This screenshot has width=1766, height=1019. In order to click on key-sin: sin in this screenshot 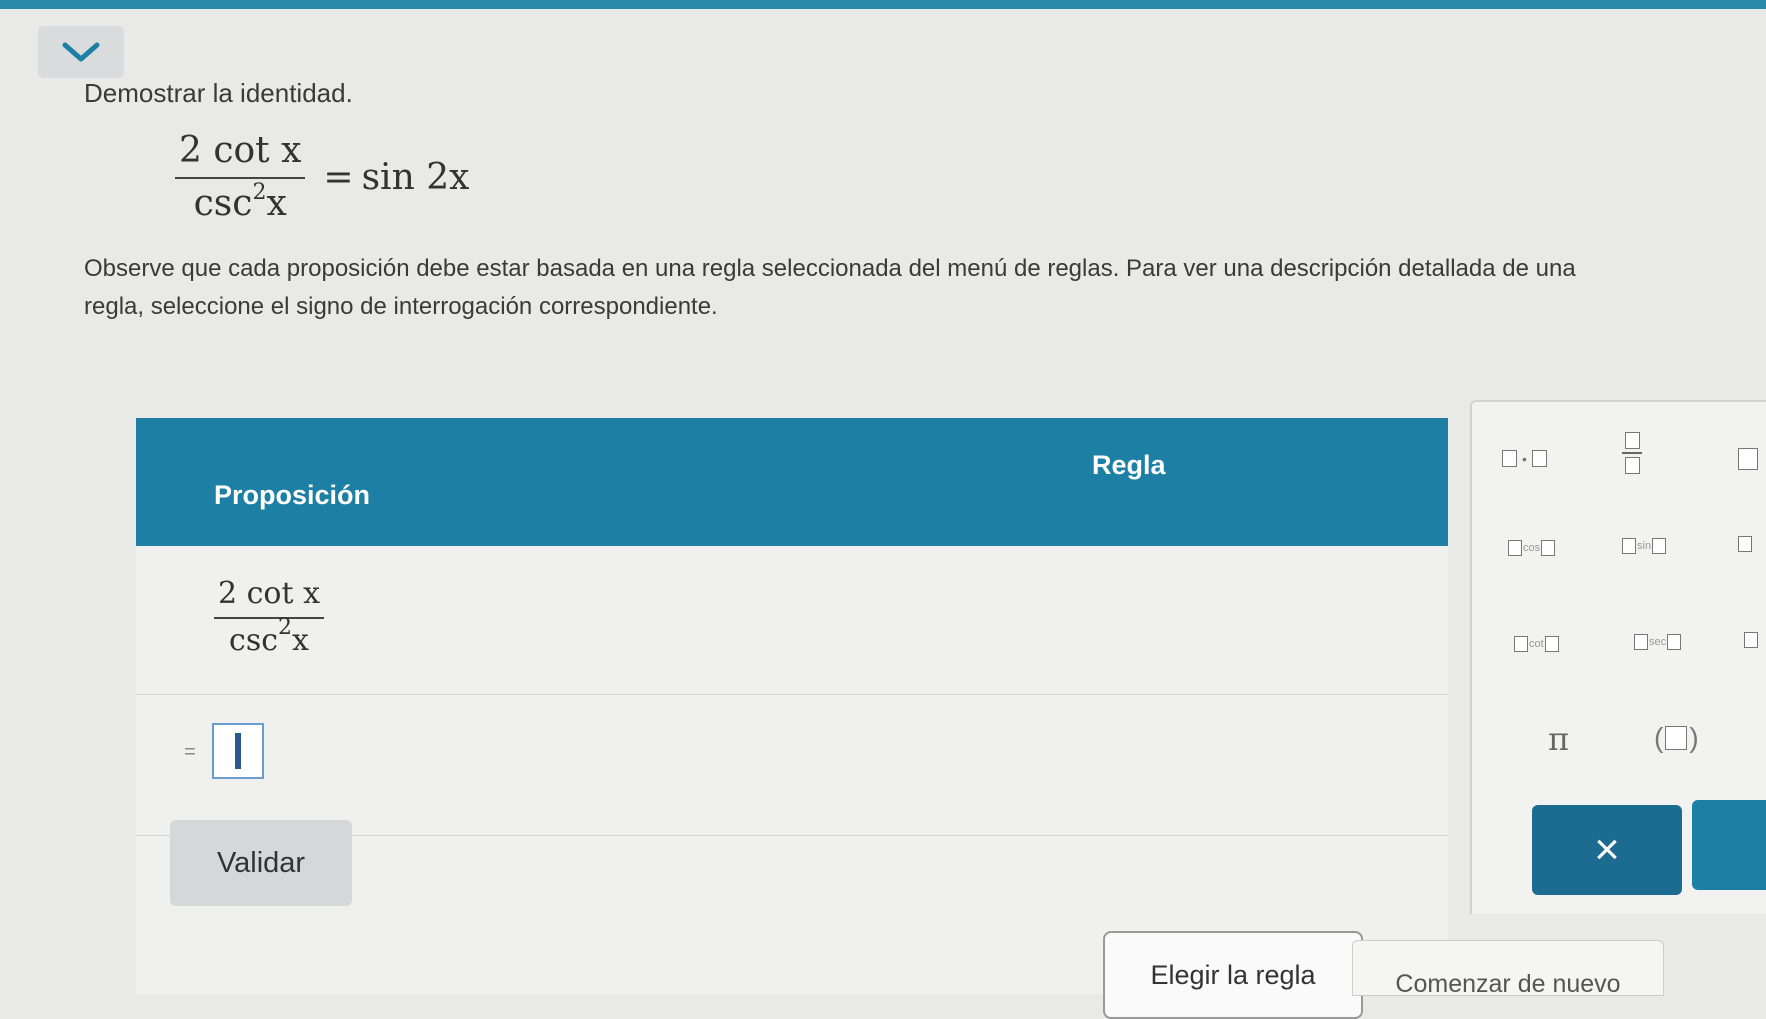, I will do `click(1644, 546)`.